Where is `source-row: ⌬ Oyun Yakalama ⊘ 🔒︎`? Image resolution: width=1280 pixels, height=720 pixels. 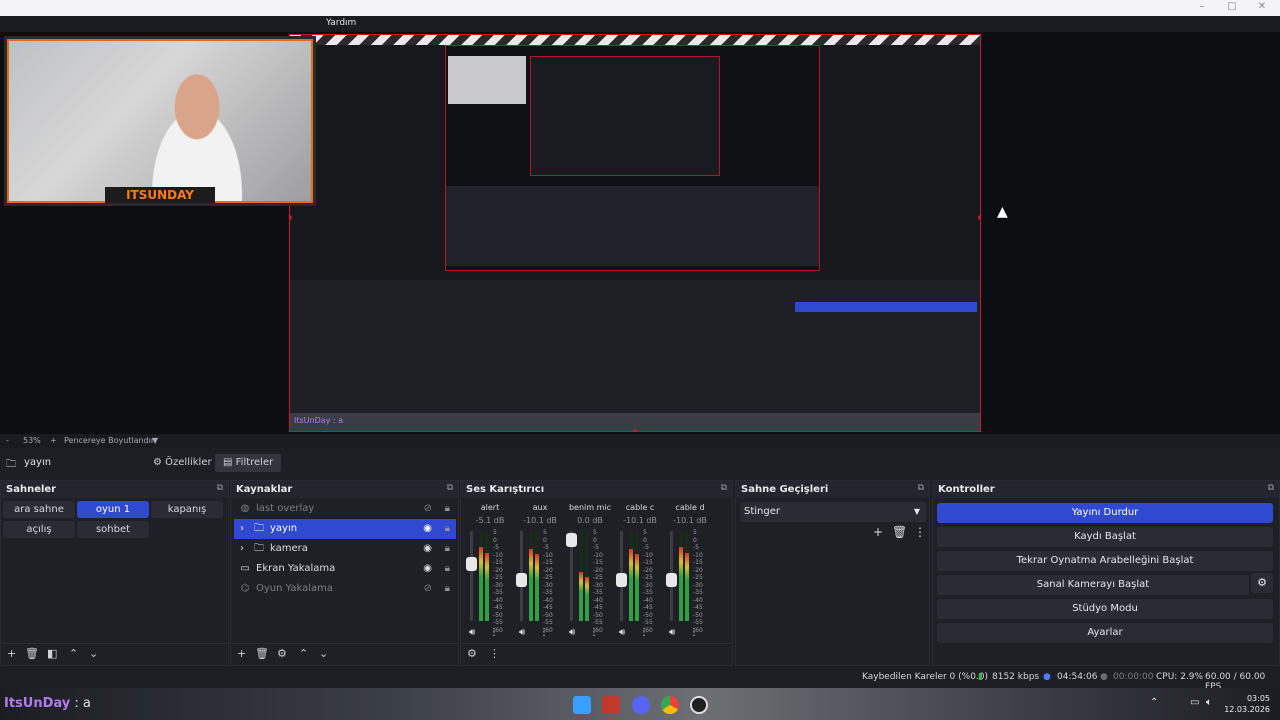
source-row: ⌬ Oyun Yakalama ⊘ 🔒︎ is located at coordinates (345, 589).